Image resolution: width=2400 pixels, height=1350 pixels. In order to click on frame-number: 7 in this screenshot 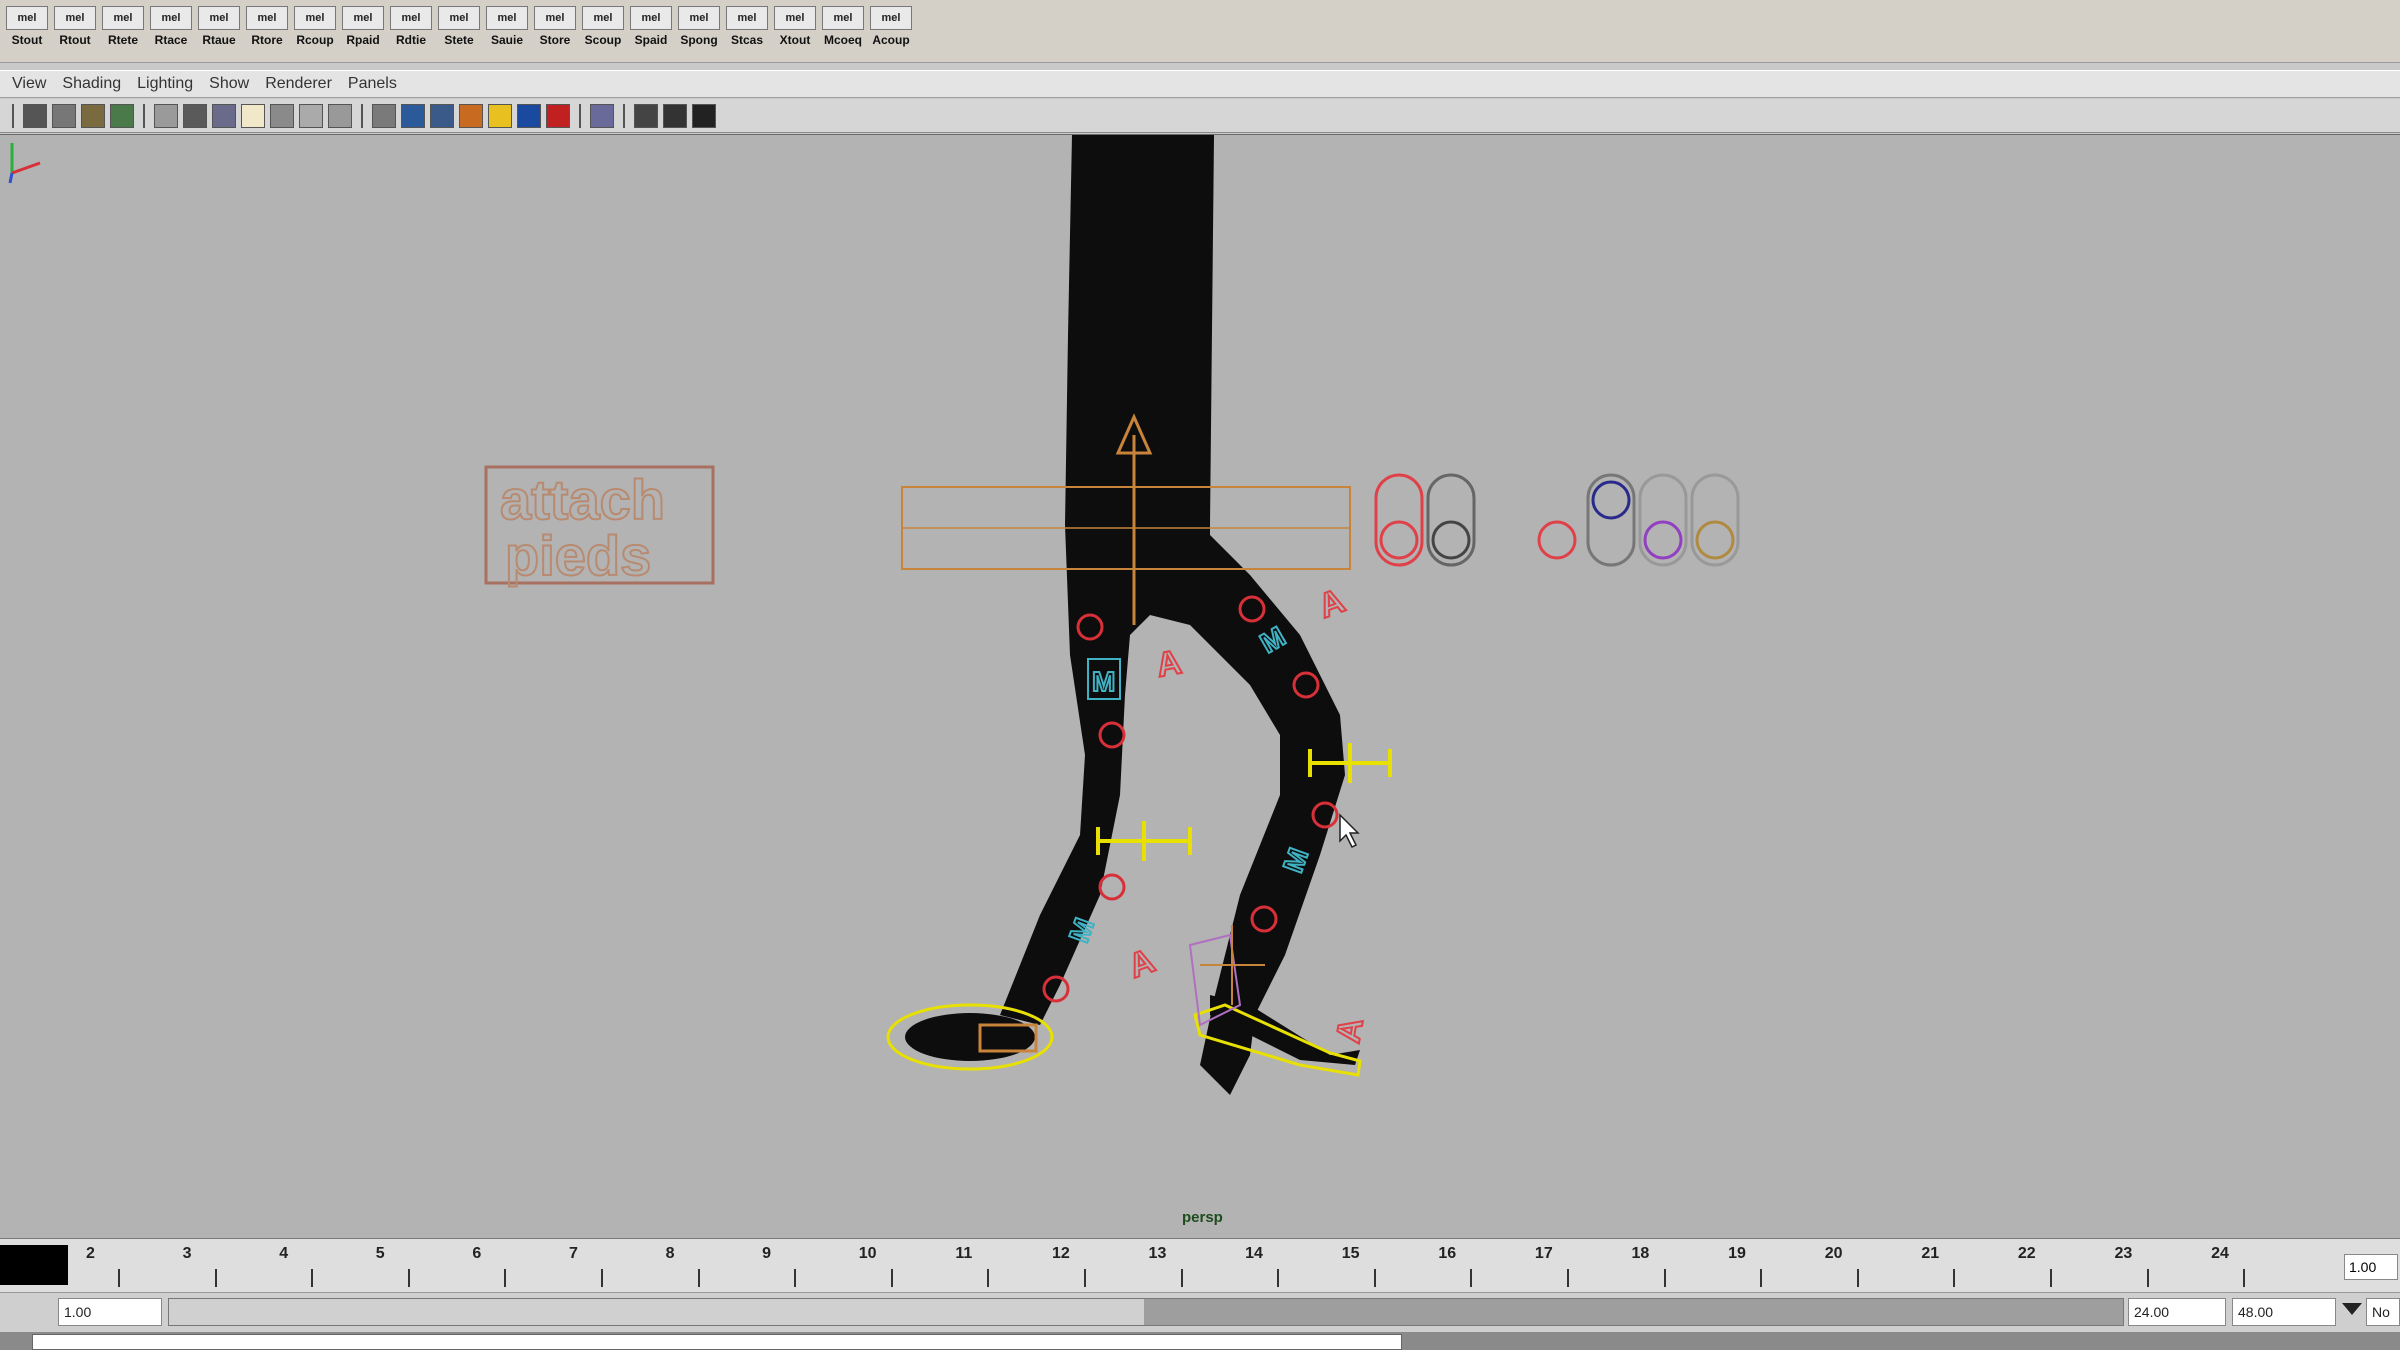, I will do `click(573, 1253)`.